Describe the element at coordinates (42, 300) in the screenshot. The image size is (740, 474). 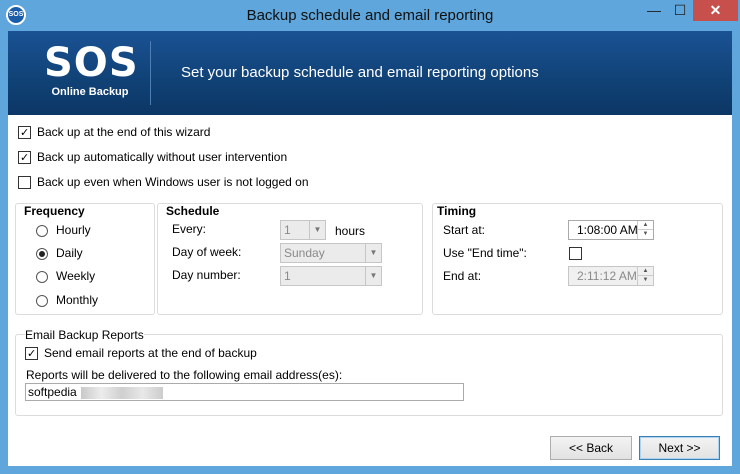
I see `monthly-radio` at that location.